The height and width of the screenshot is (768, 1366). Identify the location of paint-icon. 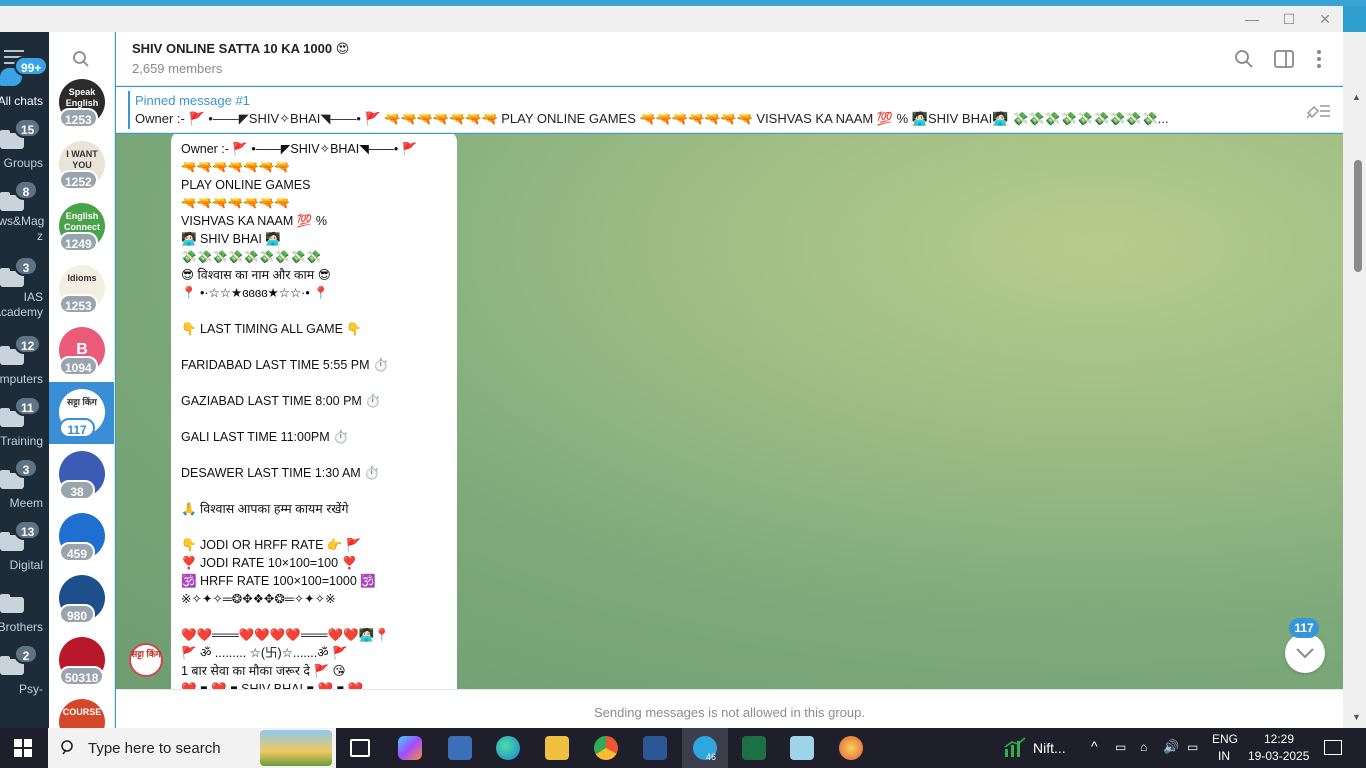
(851, 748).